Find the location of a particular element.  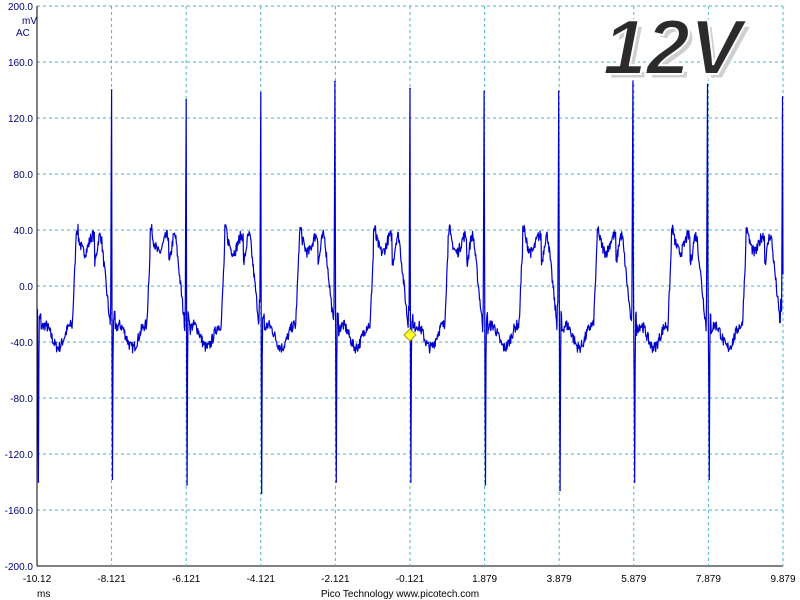

x-tick-label: -8.121 is located at coordinates (111, 579).